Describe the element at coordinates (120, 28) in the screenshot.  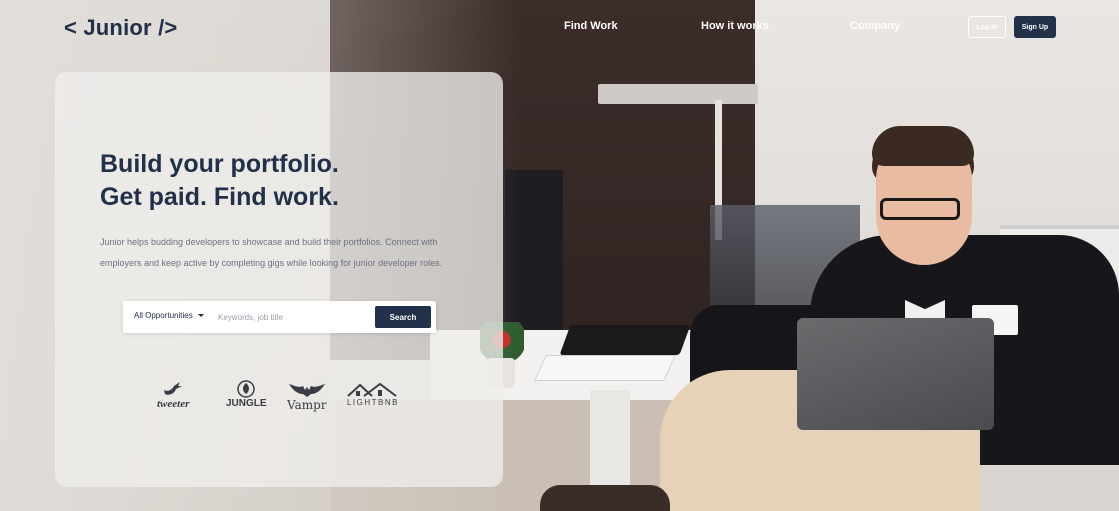
I see `logo: < Junior />` at that location.